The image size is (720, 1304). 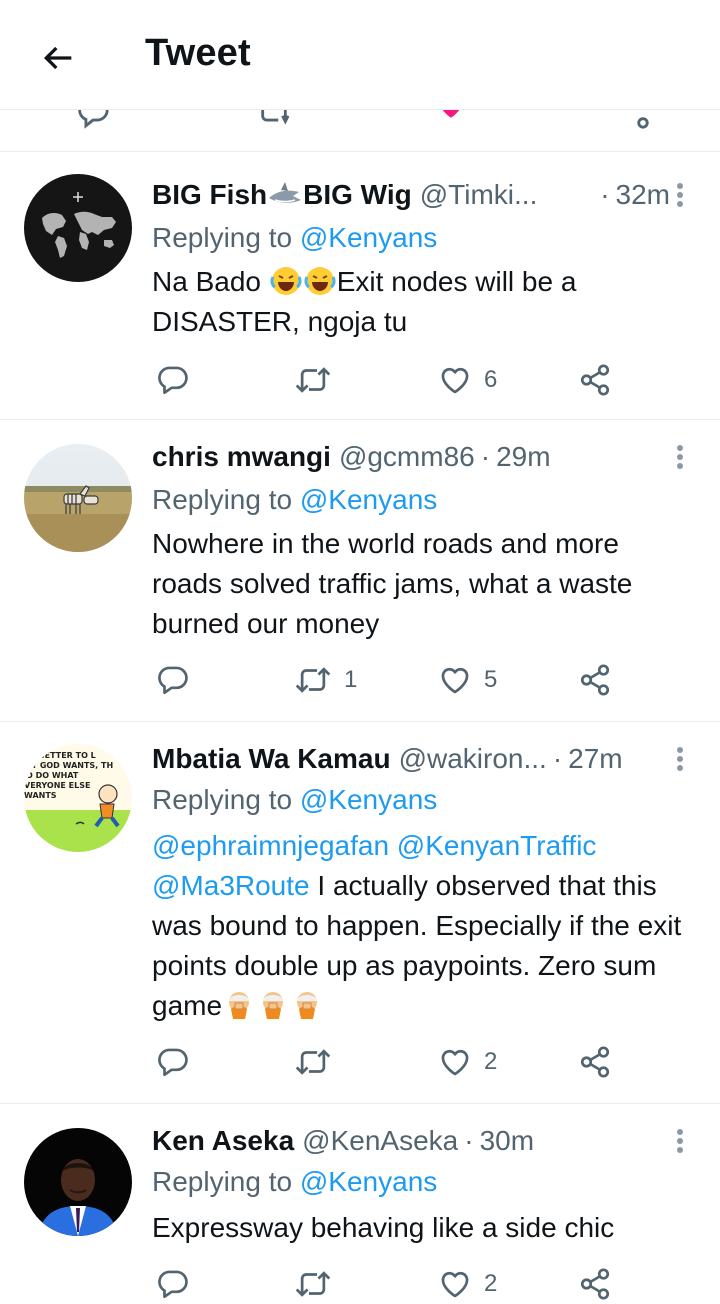 I want to click on display-name: Mbatia Wa Kamau, so click(x=271, y=759).